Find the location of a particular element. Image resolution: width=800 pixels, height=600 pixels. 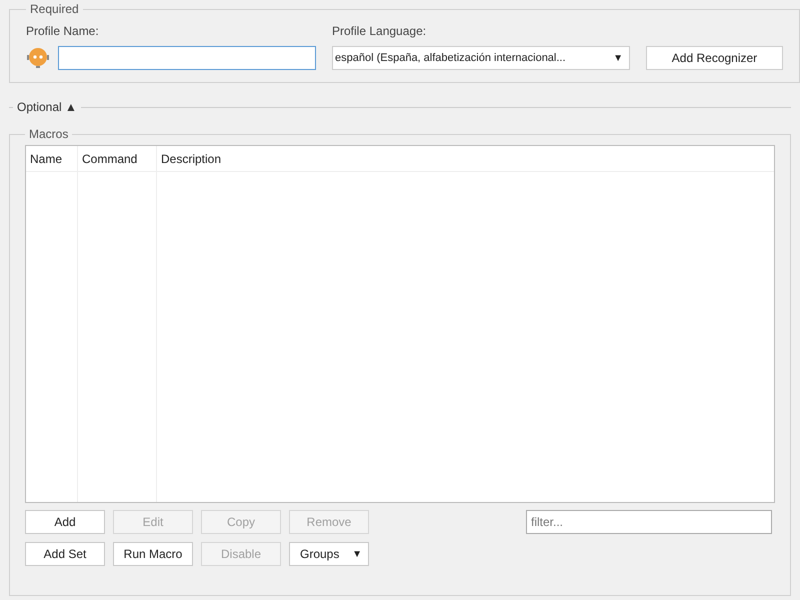

action-button: Run Macro is located at coordinates (153, 554).